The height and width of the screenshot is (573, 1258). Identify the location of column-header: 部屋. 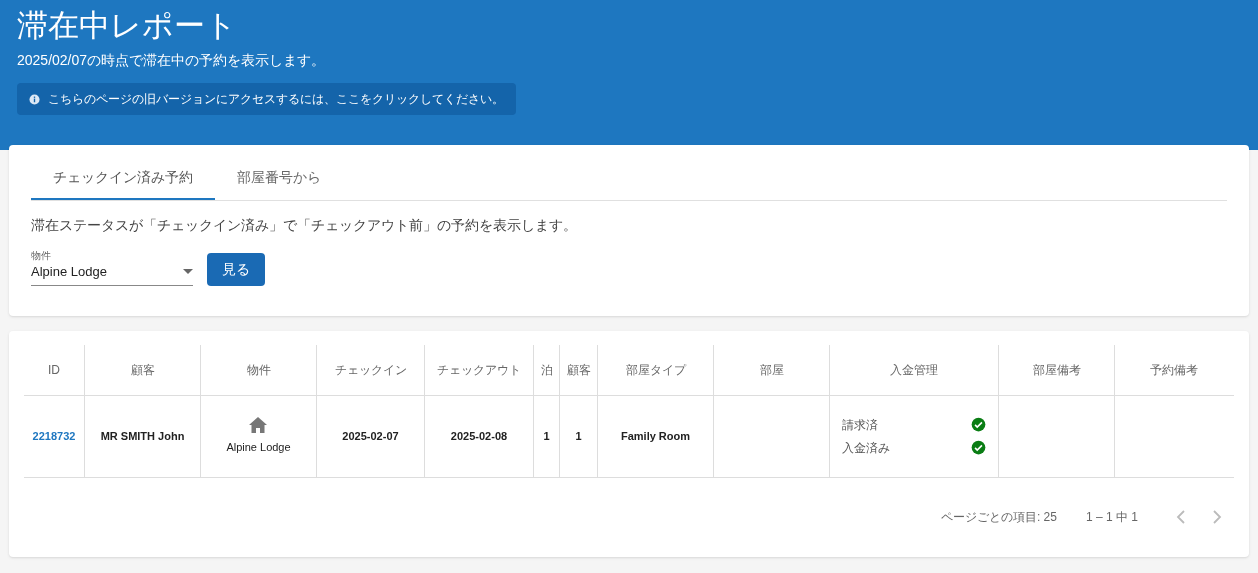
(772, 369).